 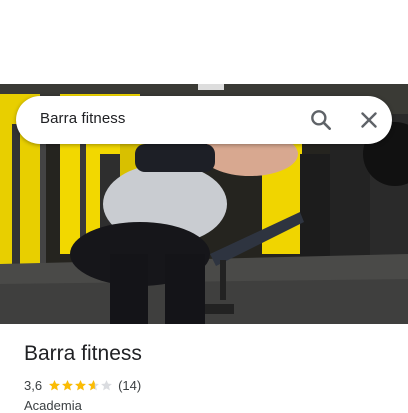 I want to click on search-bar: Barra fitness, so click(x=204, y=120).